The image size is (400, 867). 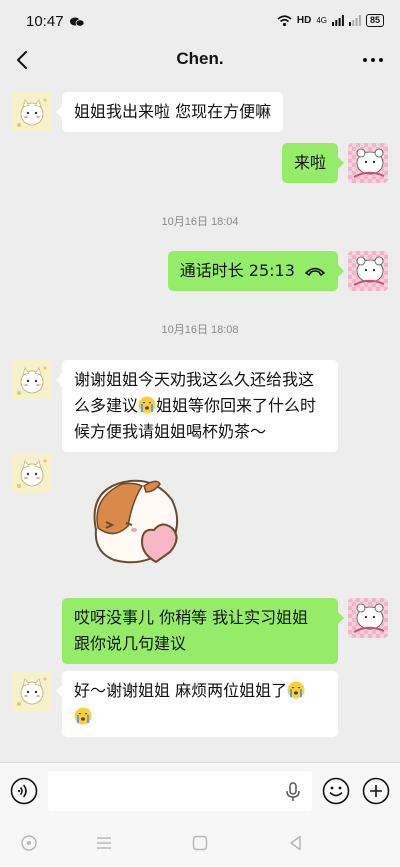 I want to click on message-bubble-incoming: 好～谢谢姐姐 麻烦两位姐姐了, so click(x=197, y=704).